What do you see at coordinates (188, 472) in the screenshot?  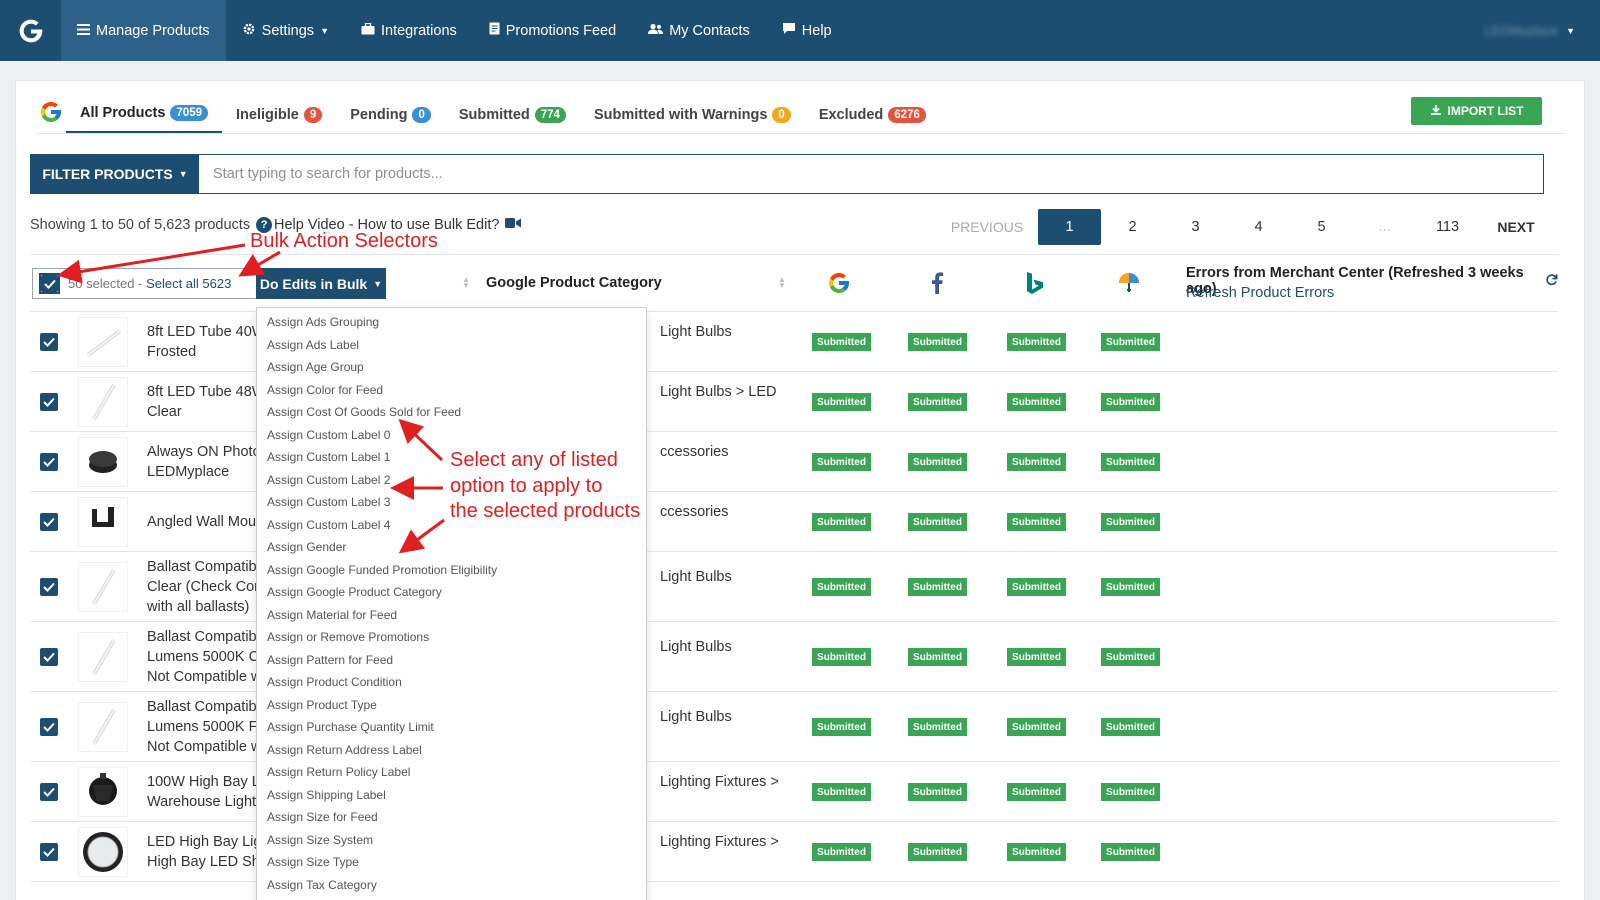 I see `product-name-line: LEDMyplace` at bounding box center [188, 472].